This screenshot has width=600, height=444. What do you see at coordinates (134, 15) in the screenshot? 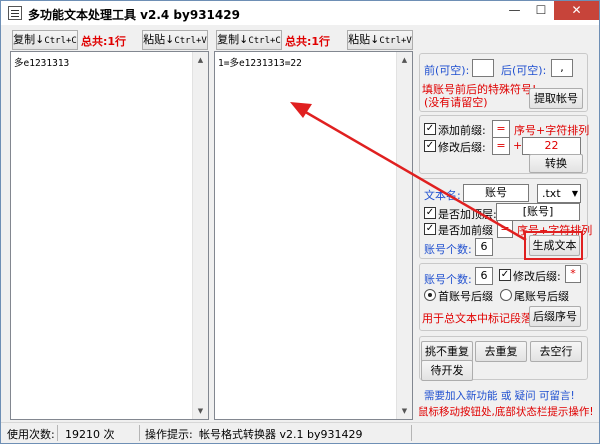
I see `window-title: 多功能文本处理工具 v2.4 by931429` at bounding box center [134, 15].